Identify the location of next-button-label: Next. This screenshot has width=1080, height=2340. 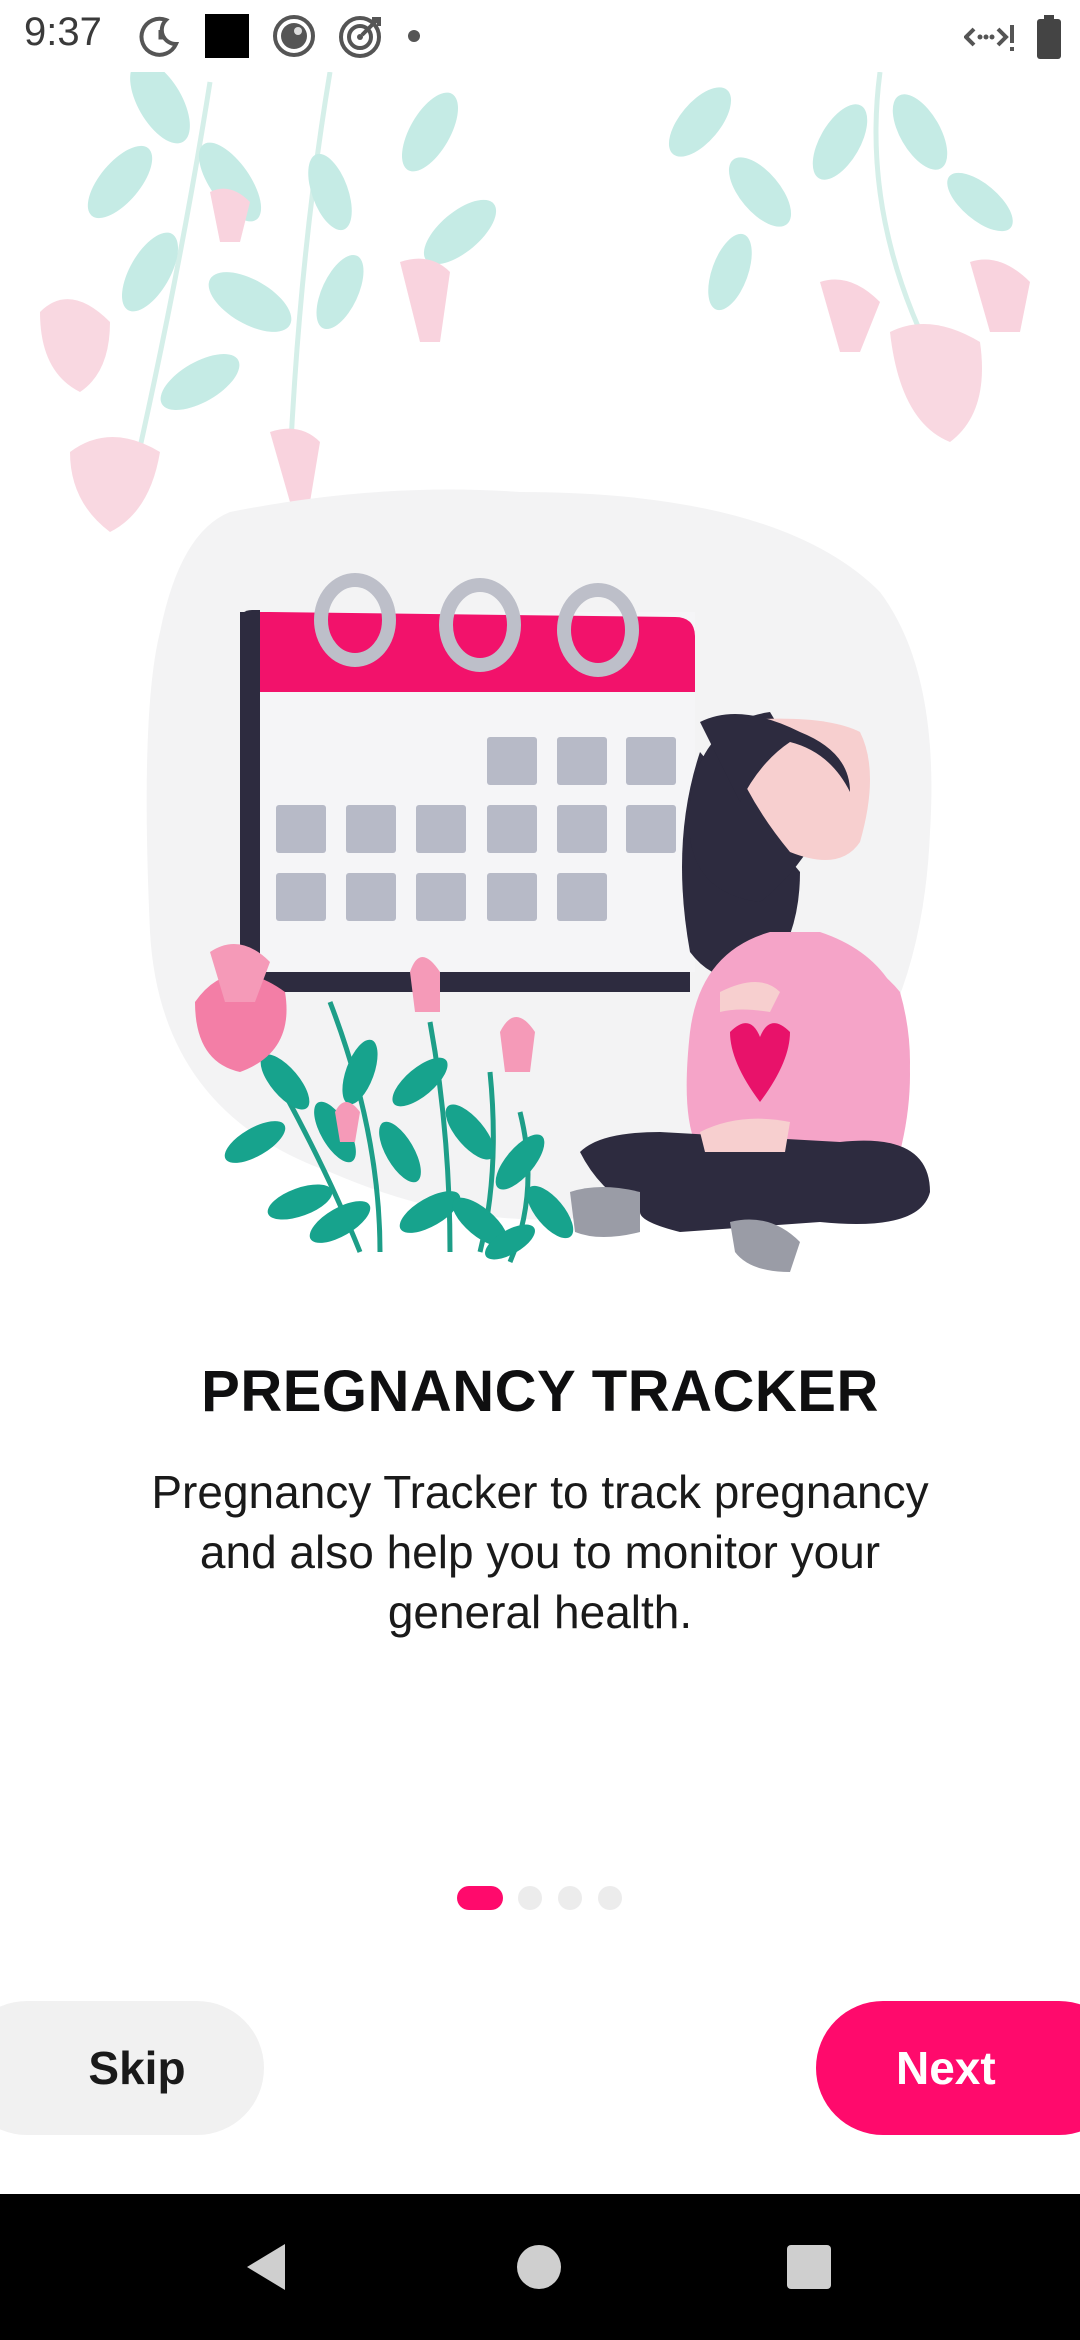
(946, 2068).